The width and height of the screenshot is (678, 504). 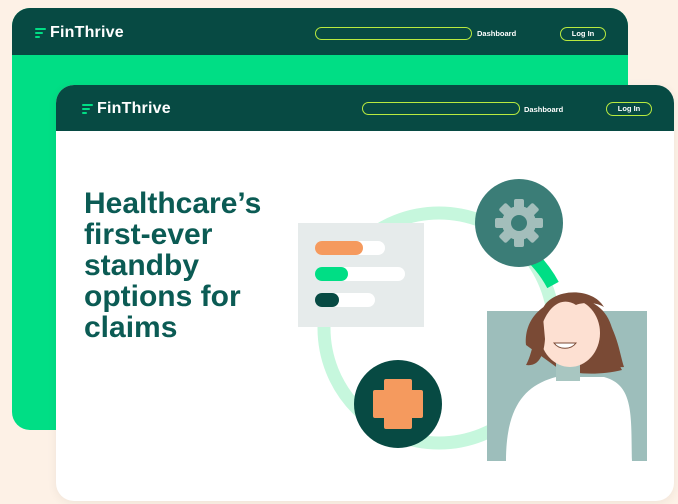 What do you see at coordinates (583, 34) in the screenshot?
I see `back-login-button: Log In` at bounding box center [583, 34].